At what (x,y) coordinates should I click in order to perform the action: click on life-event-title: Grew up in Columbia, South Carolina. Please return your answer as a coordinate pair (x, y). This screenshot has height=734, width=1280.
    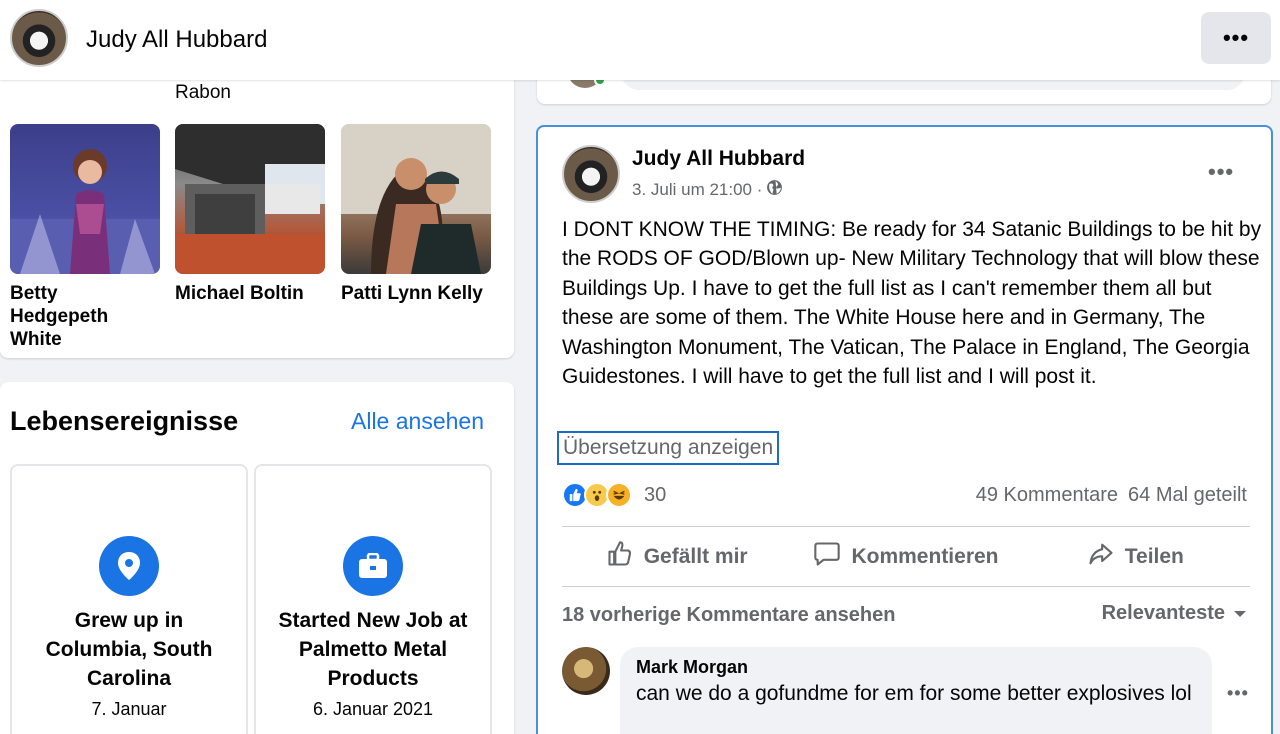
    Looking at the image, I should click on (129, 649).